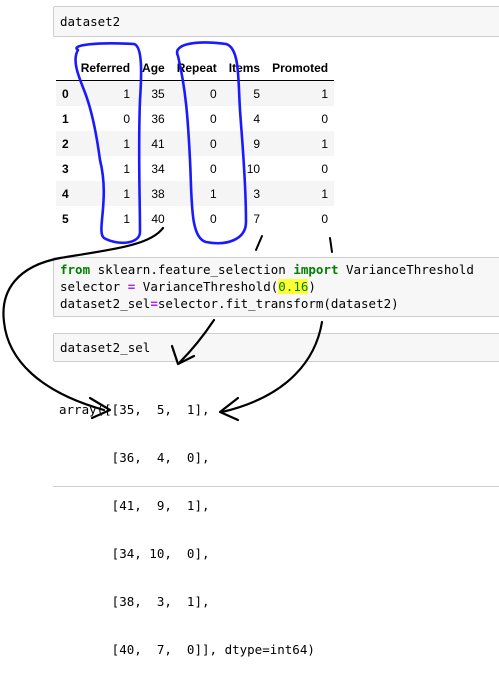 The width and height of the screenshot is (499, 674). I want to click on table-cell: 7, so click(257, 218).